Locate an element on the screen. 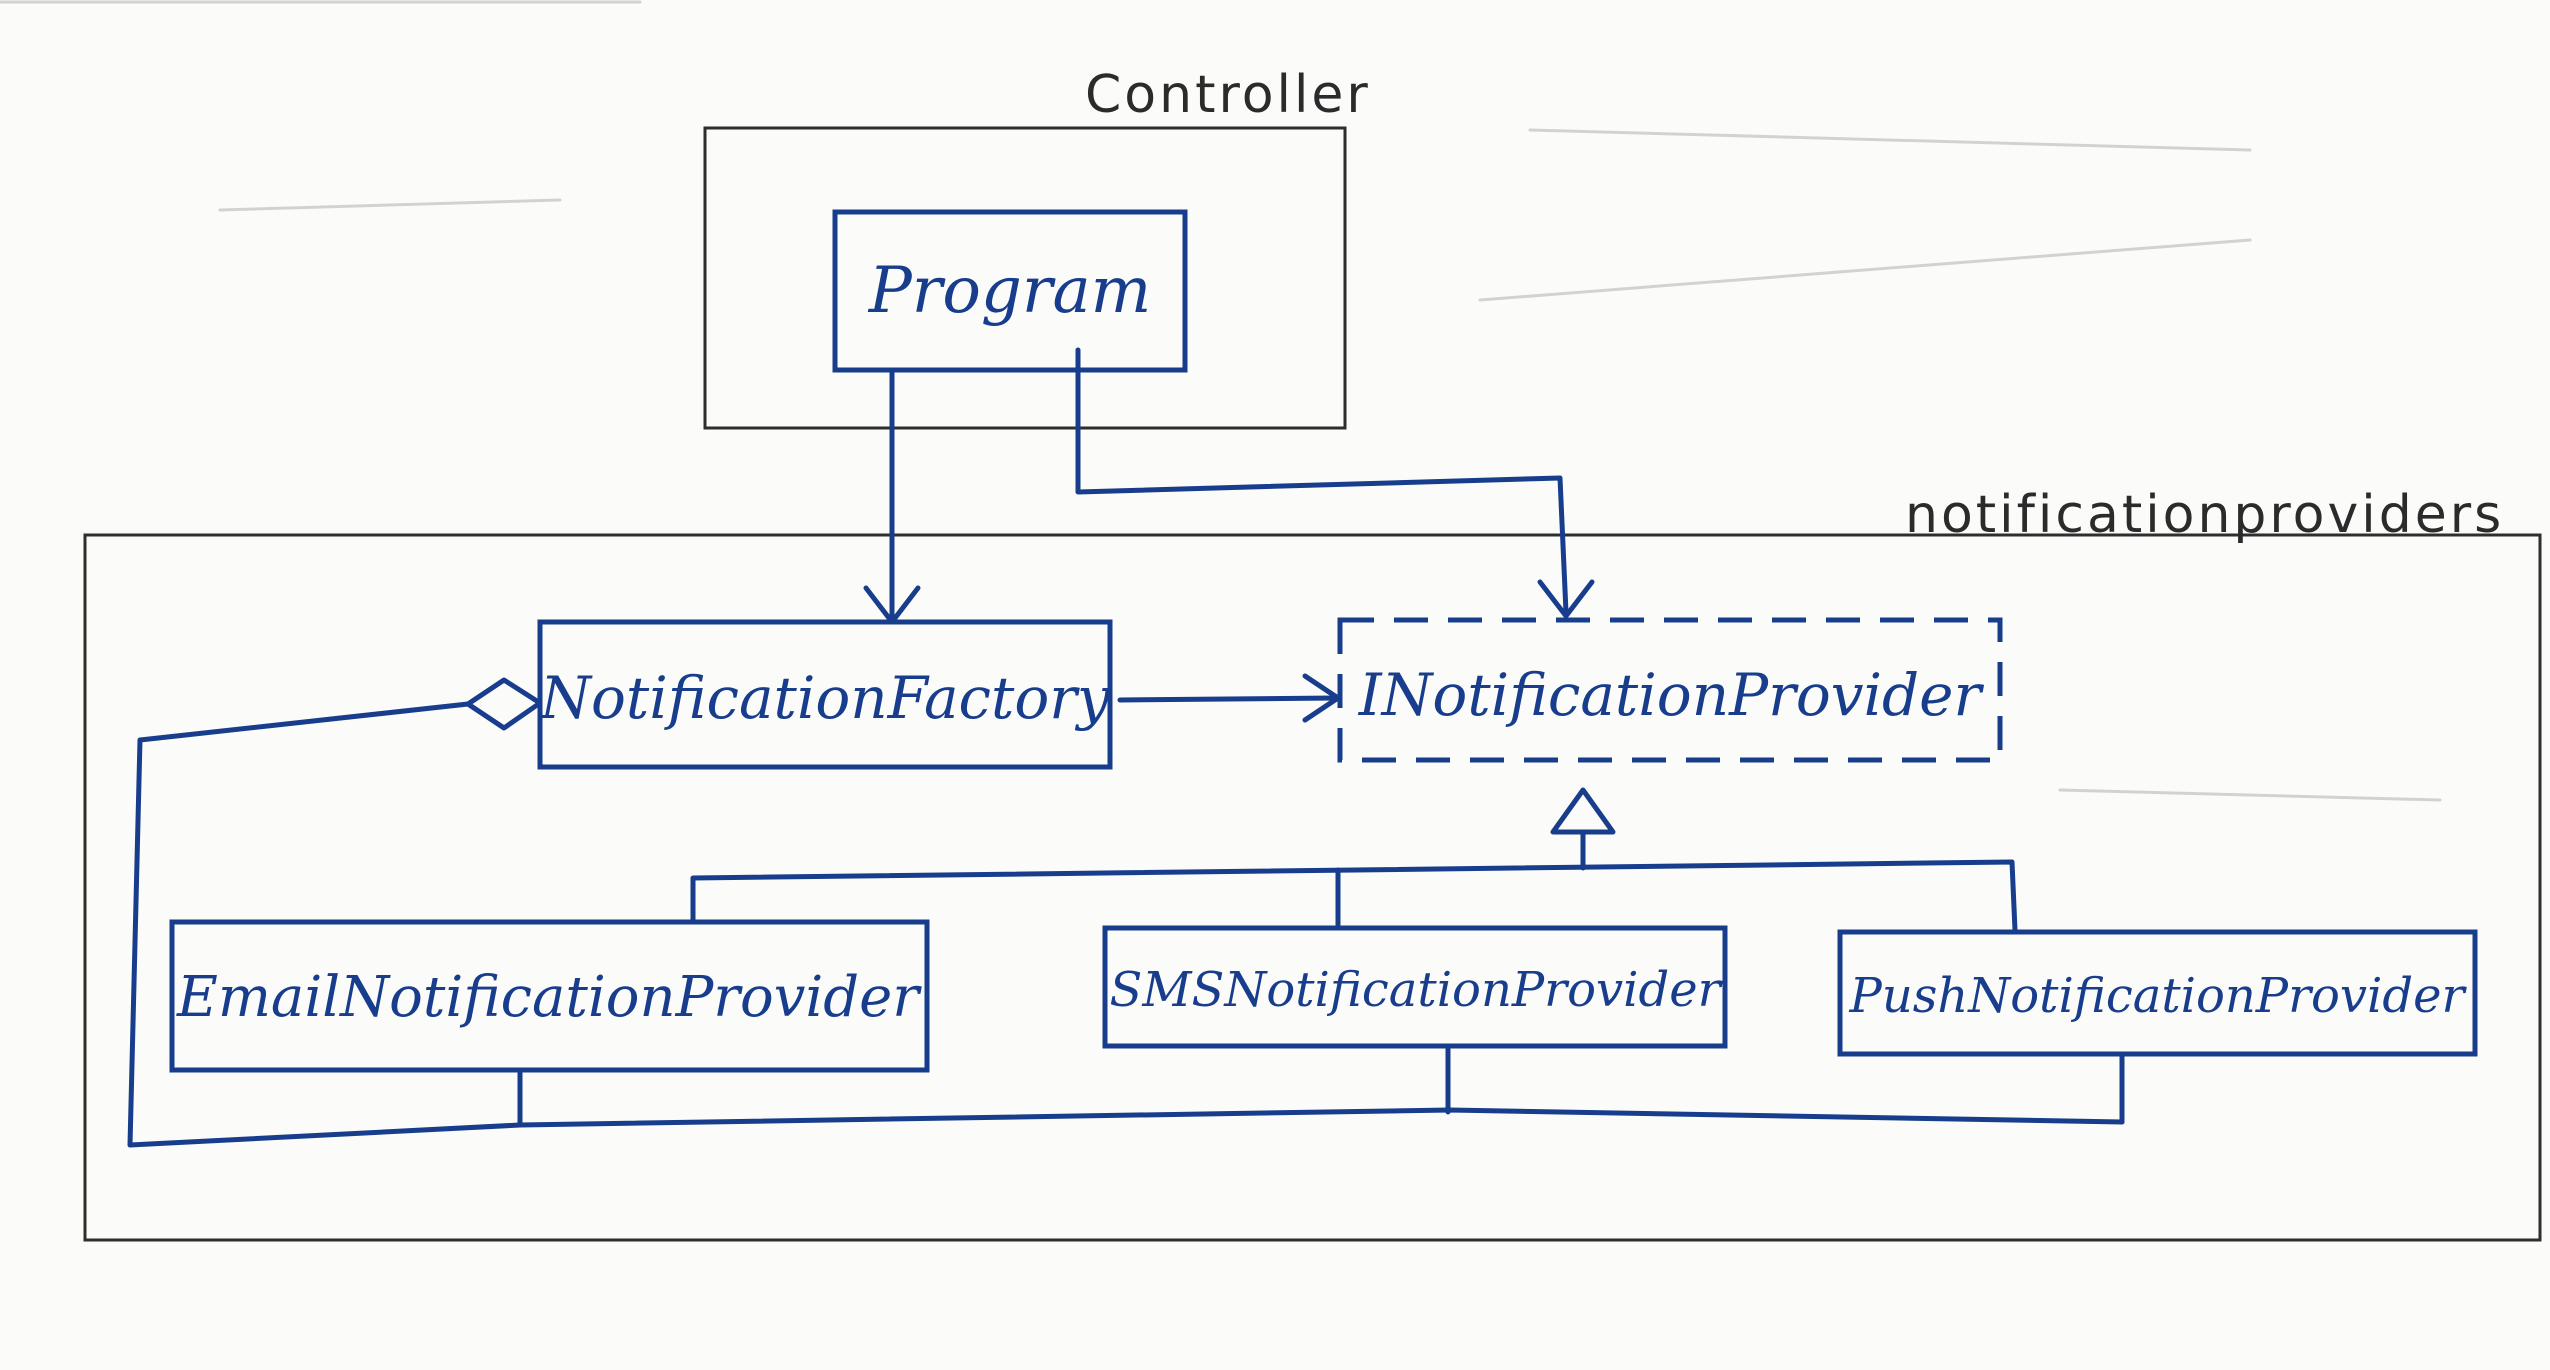 Image resolution: width=2550 pixels, height=1370 pixels. edge-factory-to-interface is located at coordinates (1227, 699).